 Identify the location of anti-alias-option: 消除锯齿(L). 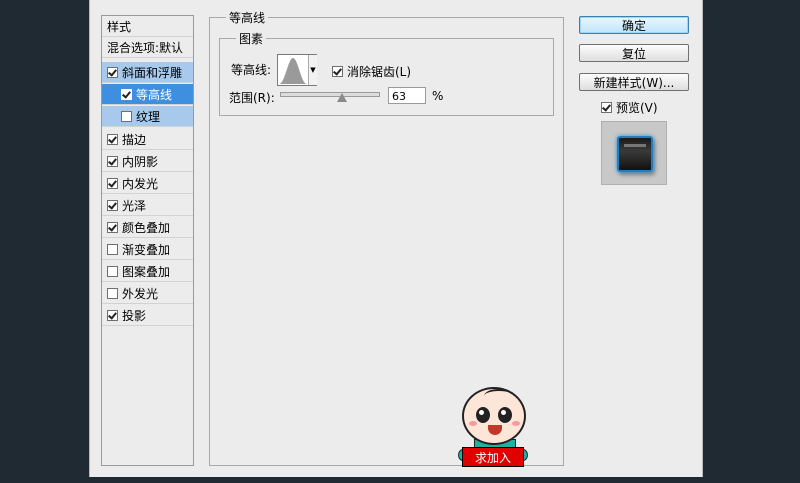
(371, 71).